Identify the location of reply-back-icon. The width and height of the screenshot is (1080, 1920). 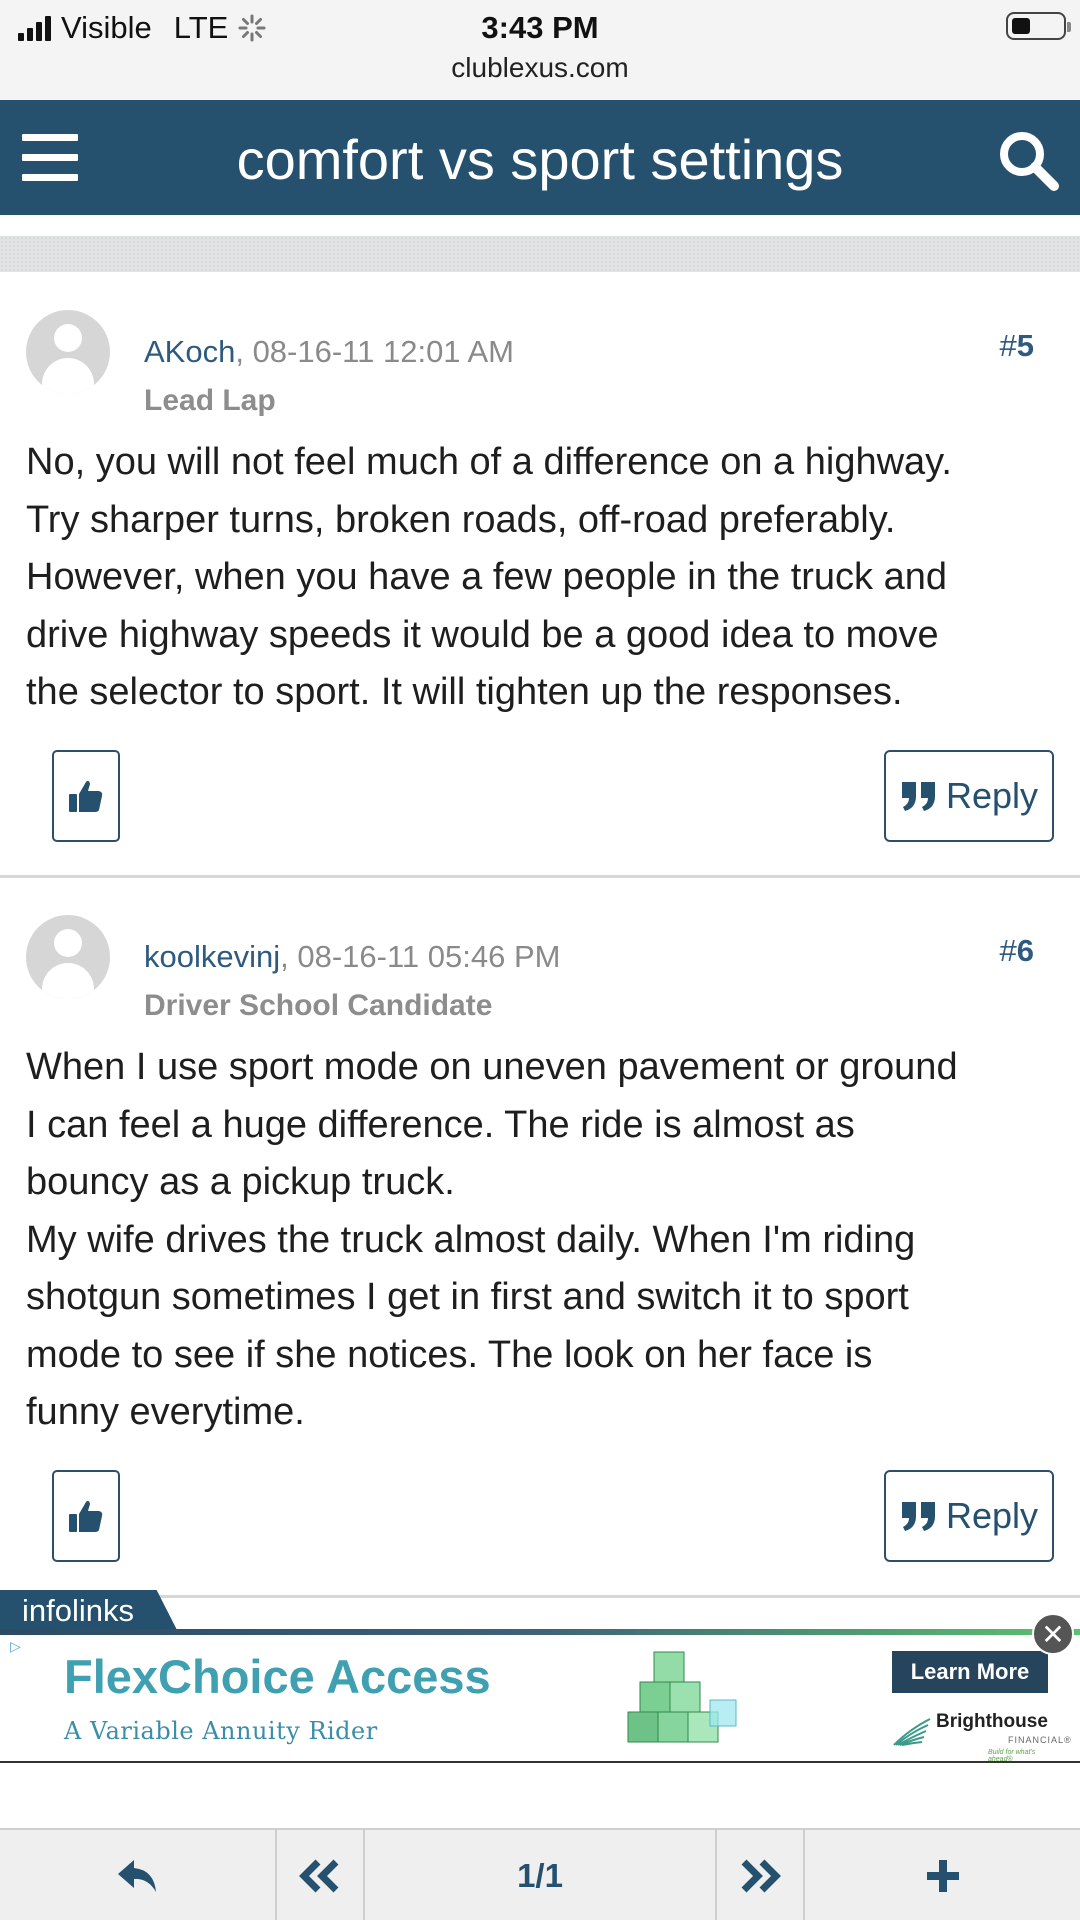
(137, 1875).